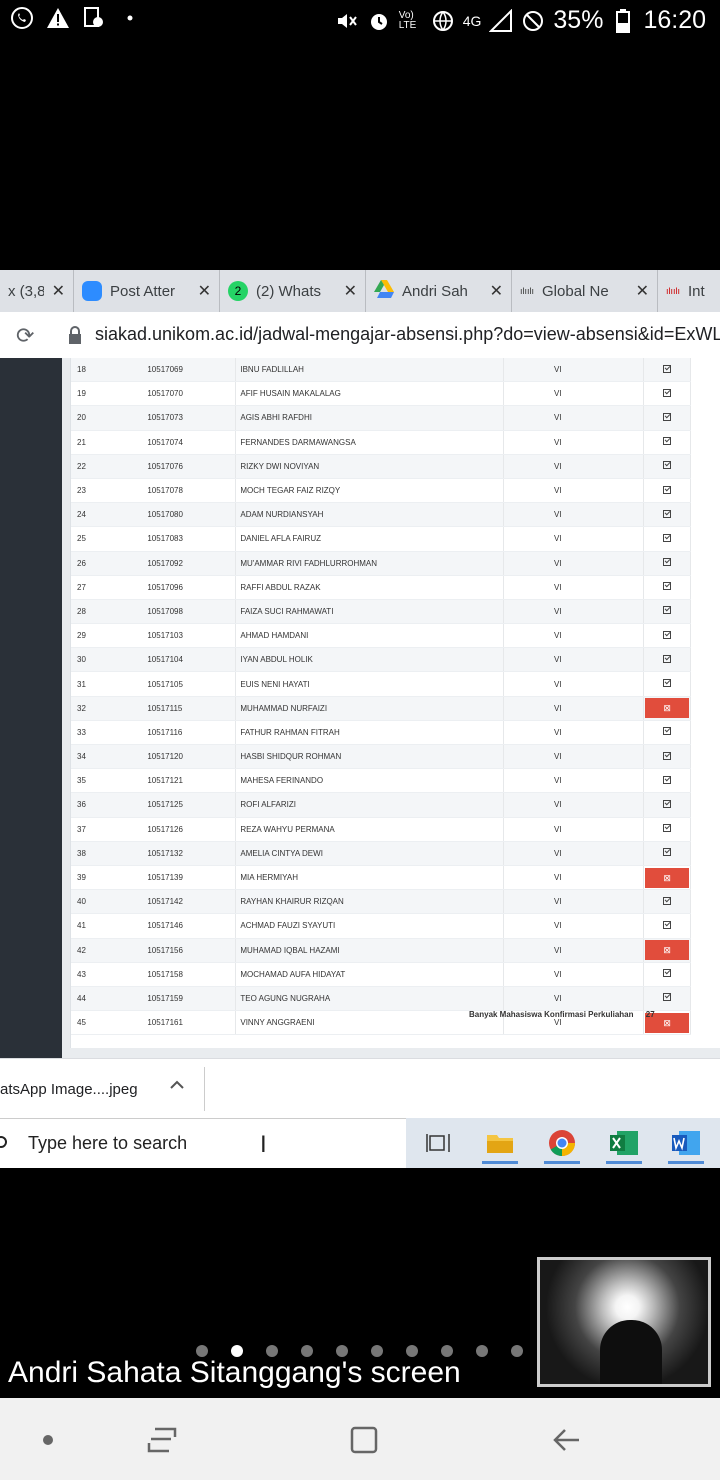  What do you see at coordinates (369, 999) in the screenshot?
I see `student-name: TEO AGUNG NUGRAHA` at bounding box center [369, 999].